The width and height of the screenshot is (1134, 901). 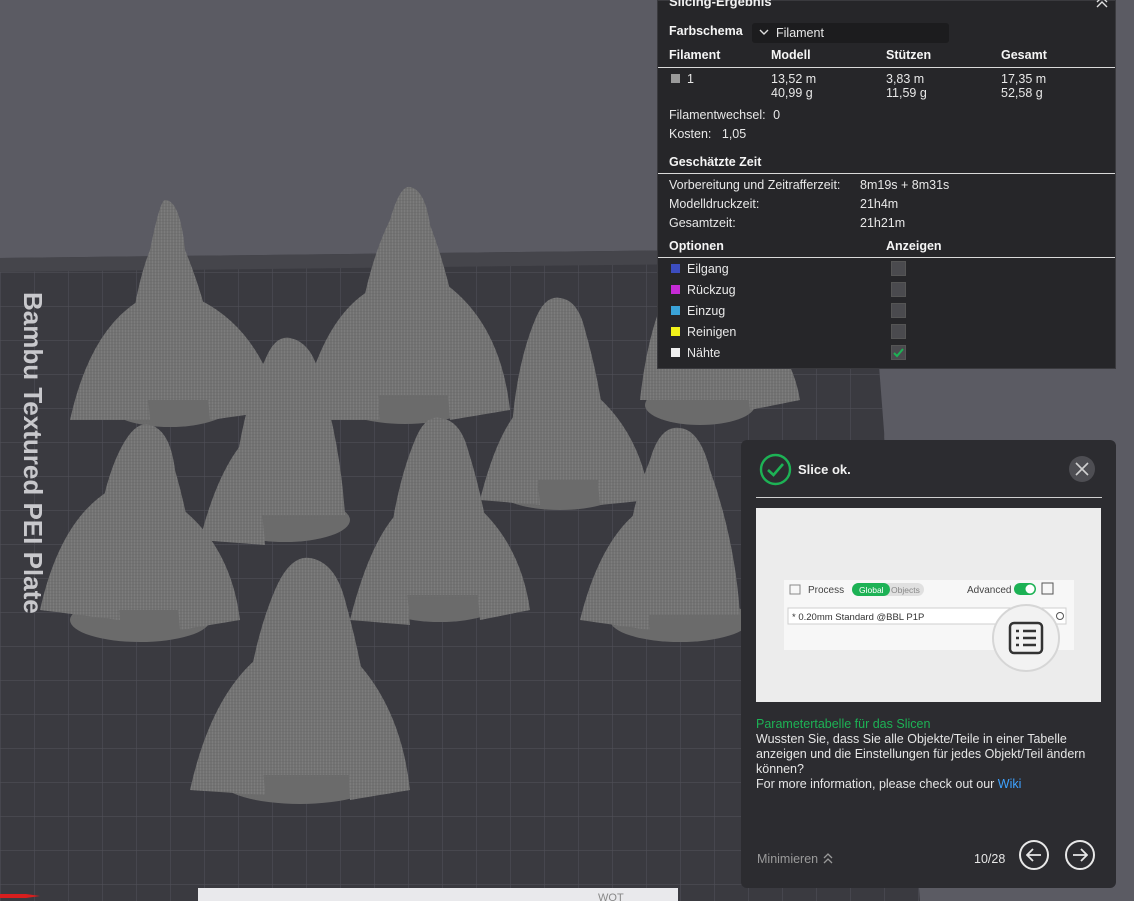 What do you see at coordinates (696, 246) in the screenshot?
I see `options-header: Optionen` at bounding box center [696, 246].